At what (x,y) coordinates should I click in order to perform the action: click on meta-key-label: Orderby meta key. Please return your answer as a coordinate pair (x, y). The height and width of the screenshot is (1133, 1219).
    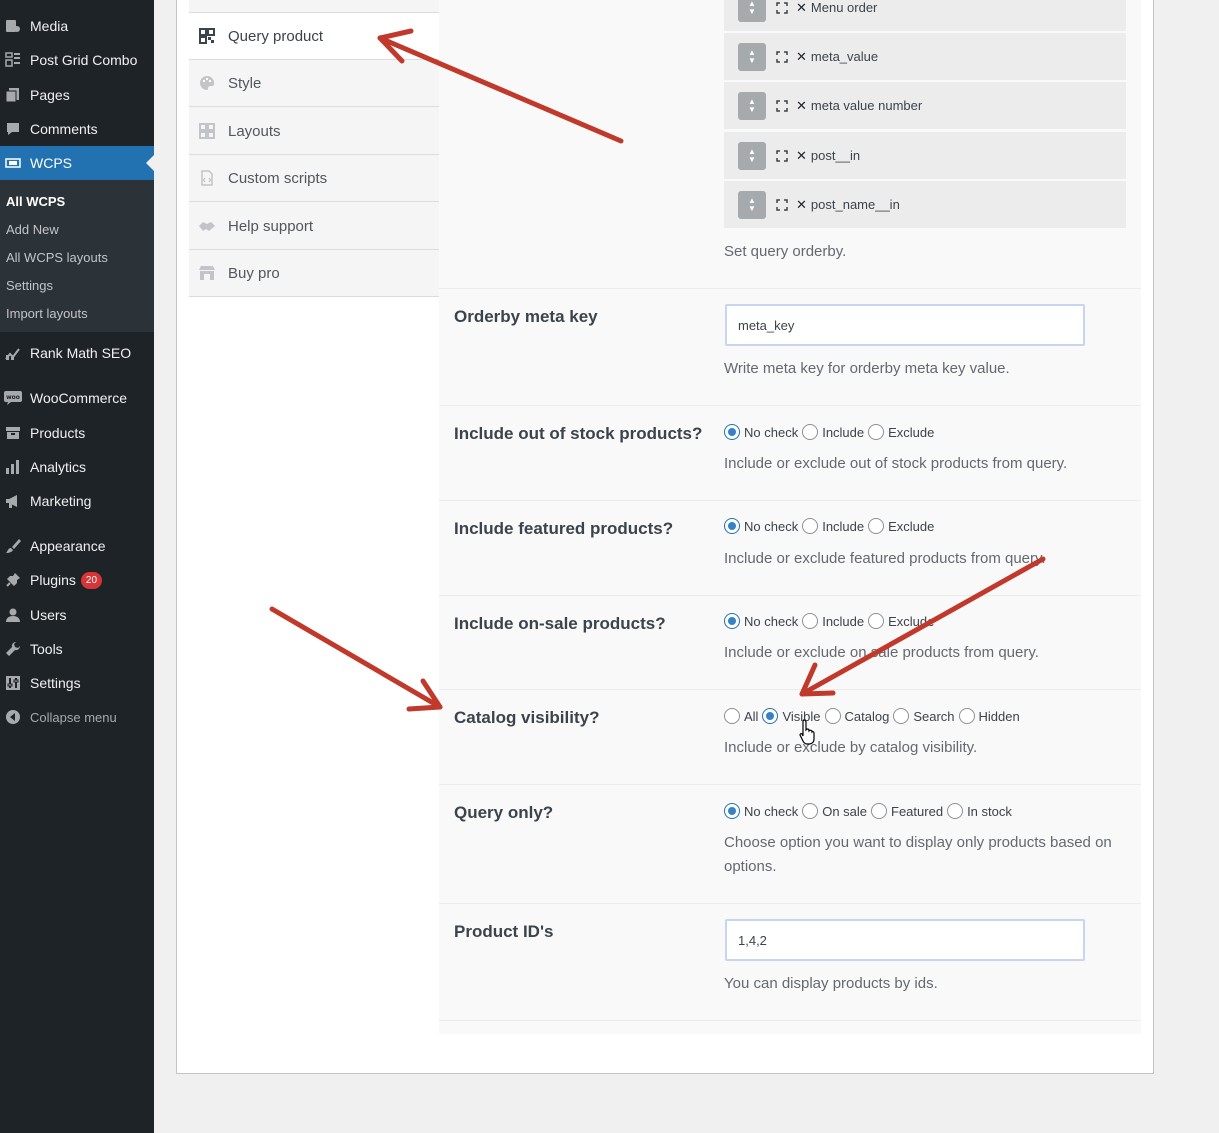
    Looking at the image, I should click on (526, 316).